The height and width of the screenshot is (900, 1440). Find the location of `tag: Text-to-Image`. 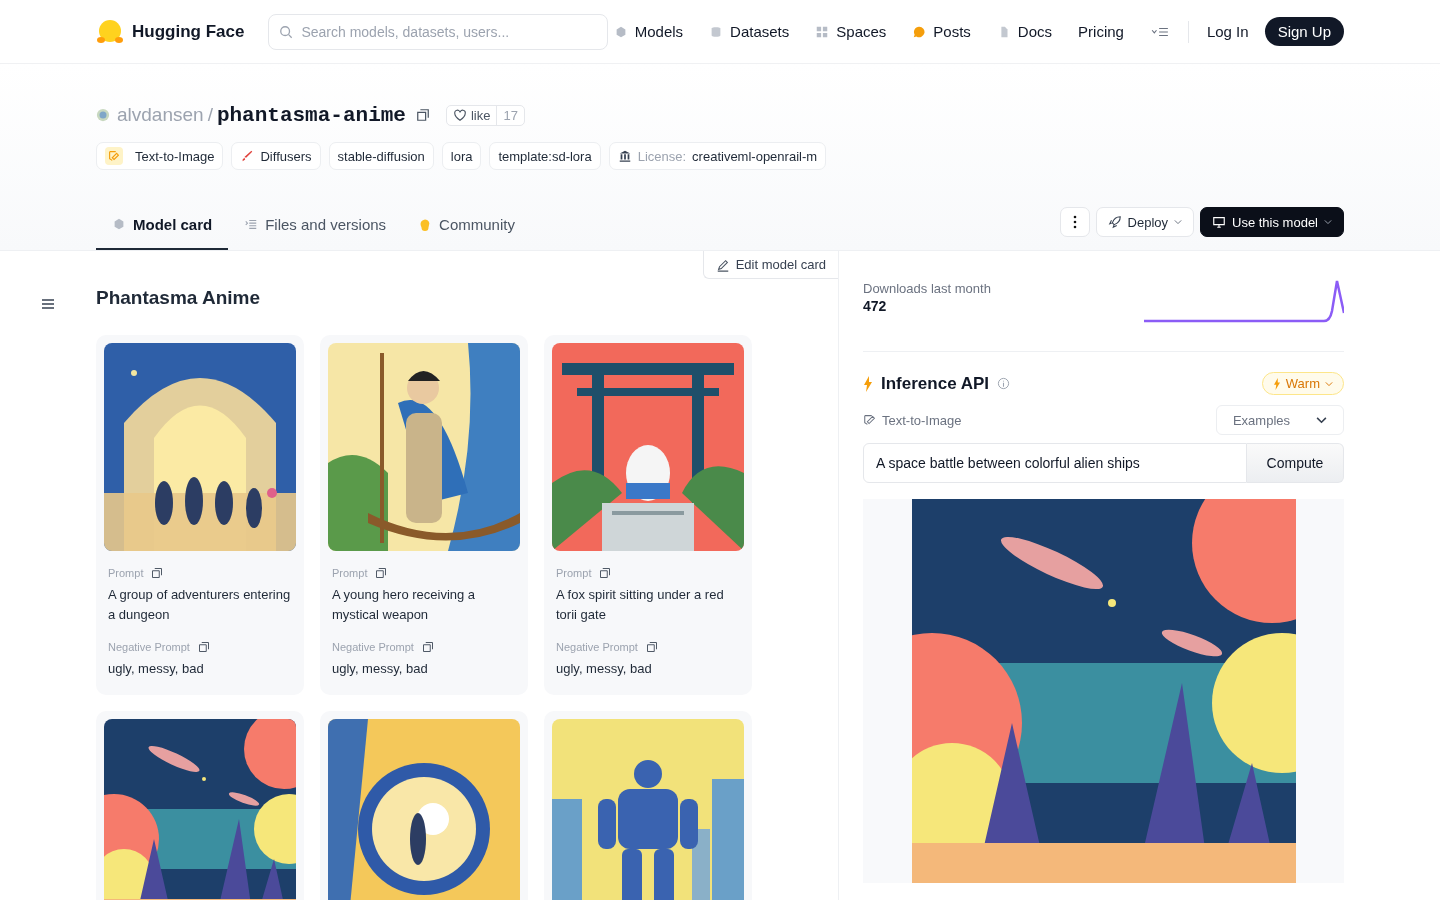

tag: Text-to-Image is located at coordinates (160, 156).